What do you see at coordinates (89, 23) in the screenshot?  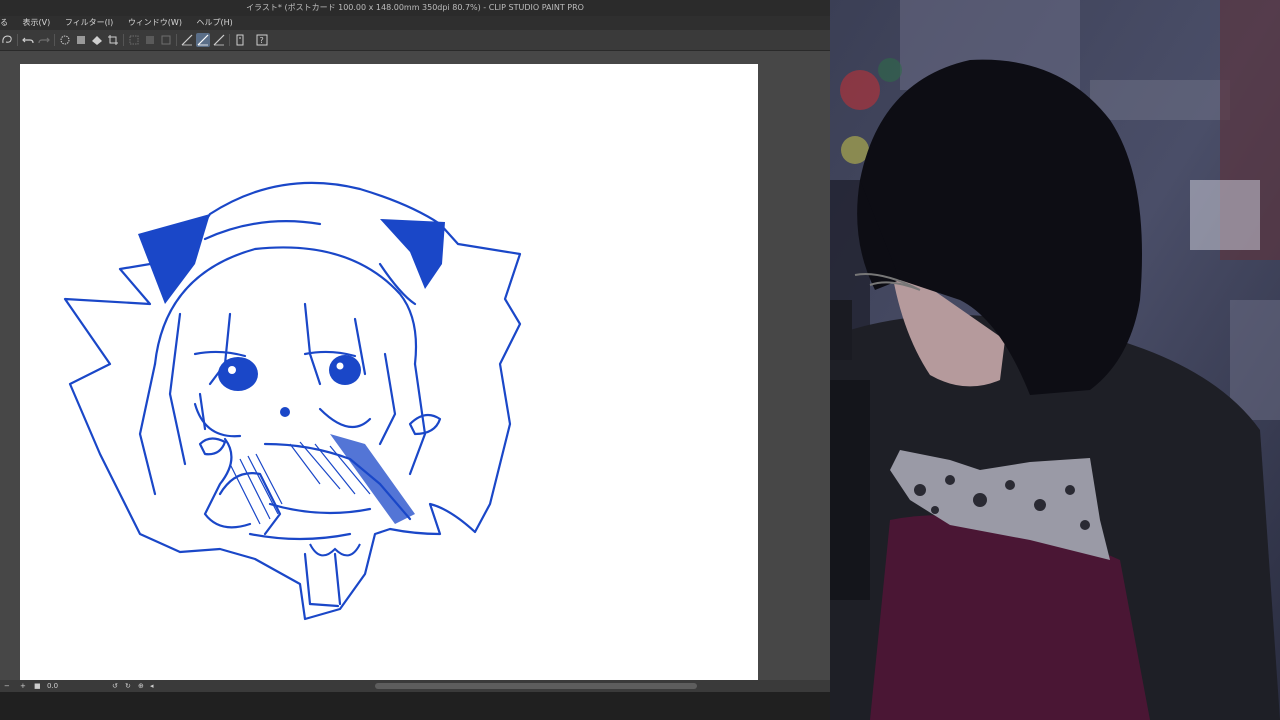 I see `menu-item-filter: フィルター(I)` at bounding box center [89, 23].